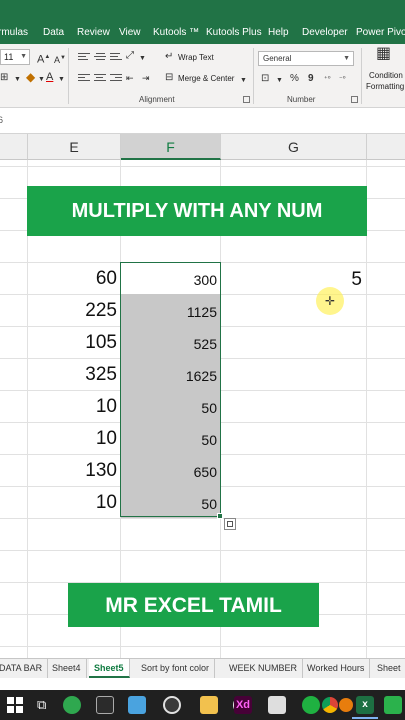 This screenshot has width=405, height=720. What do you see at coordinates (277, 58) in the screenshot?
I see `number-format-value: General` at bounding box center [277, 58].